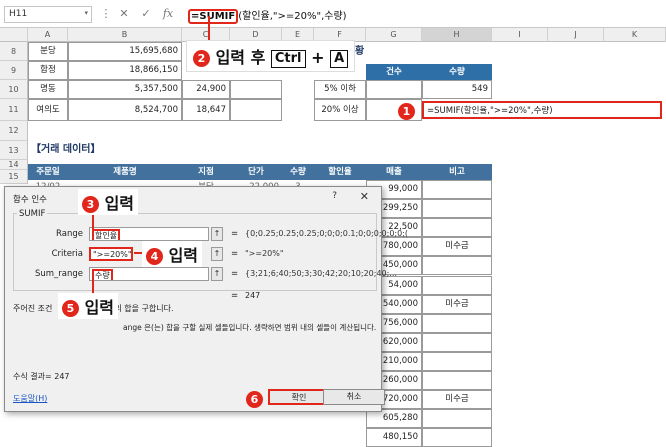 This screenshot has width=666, height=447. I want to click on chevron-down-icon: ▾, so click(86, 13).